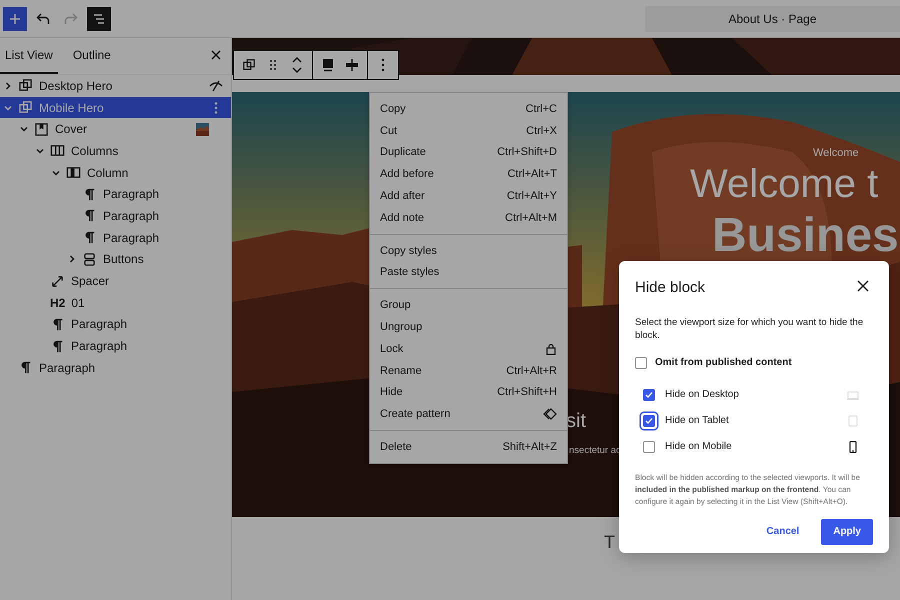 This screenshot has height=600, width=900. Describe the element at coordinates (468, 174) in the screenshot. I see `menu-item: Add before Ctrl+Alt+T` at that location.